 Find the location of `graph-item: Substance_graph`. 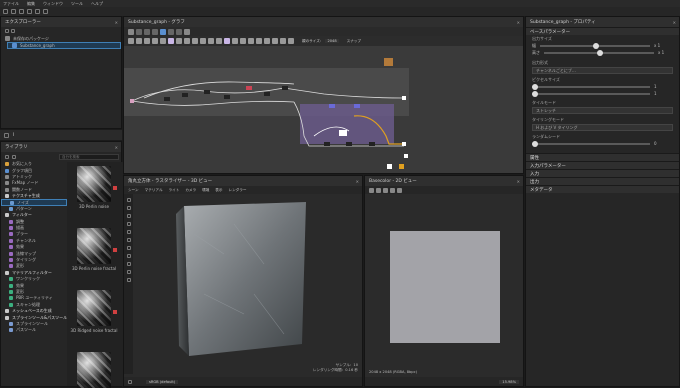

graph-item: Substance_graph is located at coordinates (64, 45).